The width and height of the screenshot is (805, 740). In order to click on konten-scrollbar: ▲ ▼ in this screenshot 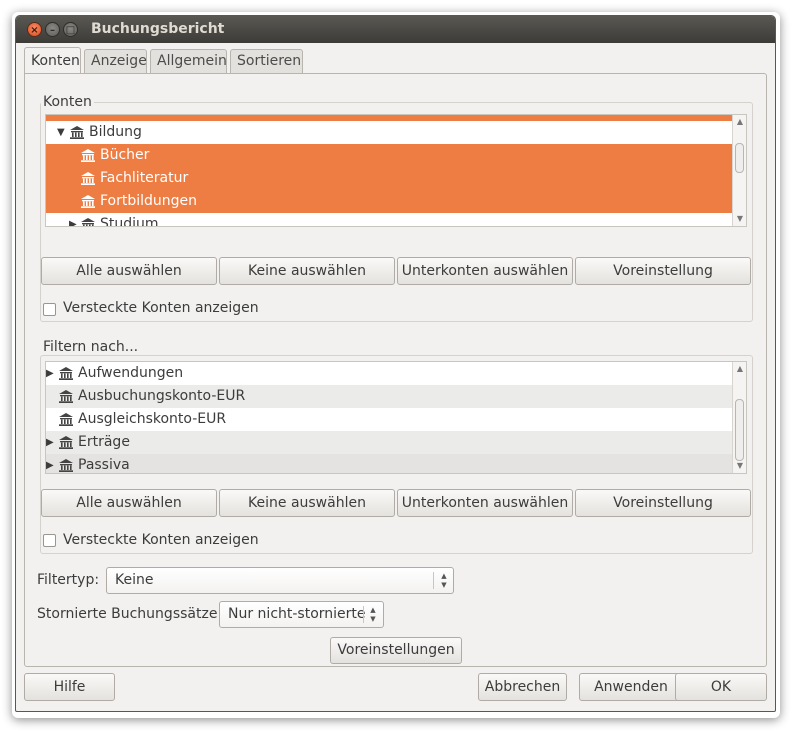, I will do `click(739, 170)`.